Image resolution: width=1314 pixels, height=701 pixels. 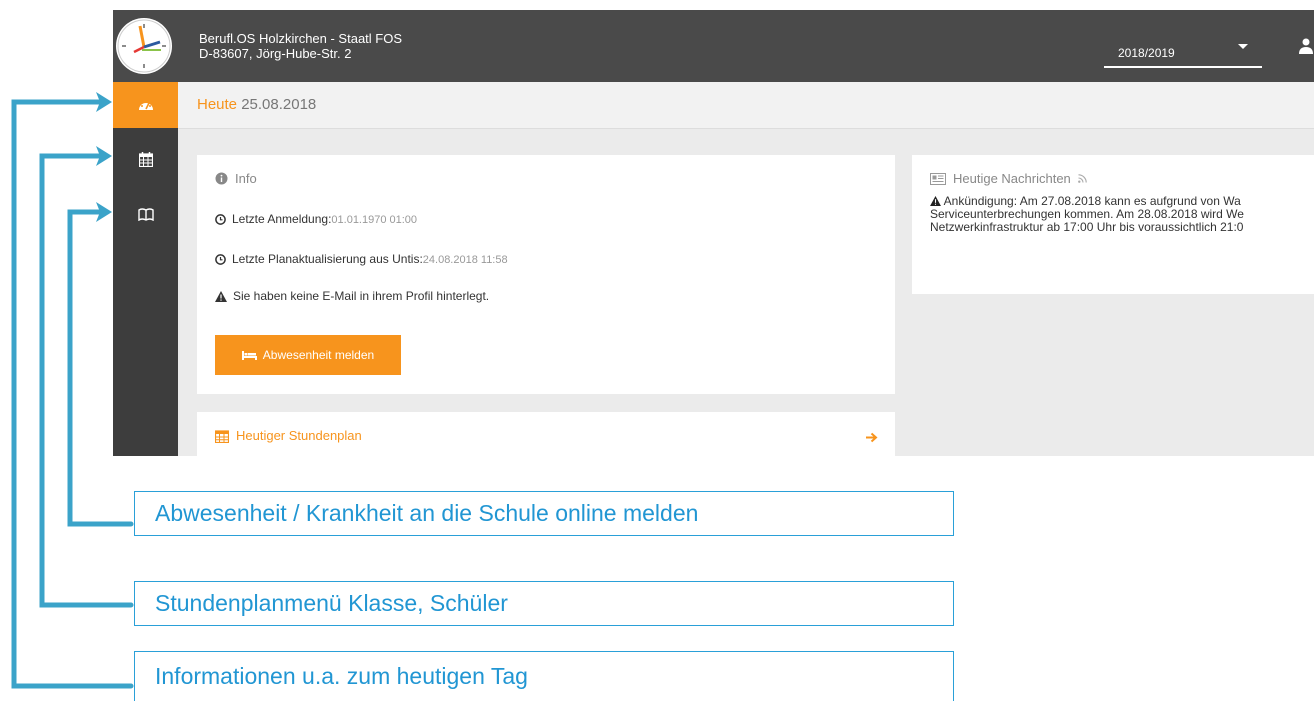 I want to click on connector-absence, so click(x=100, y=368).